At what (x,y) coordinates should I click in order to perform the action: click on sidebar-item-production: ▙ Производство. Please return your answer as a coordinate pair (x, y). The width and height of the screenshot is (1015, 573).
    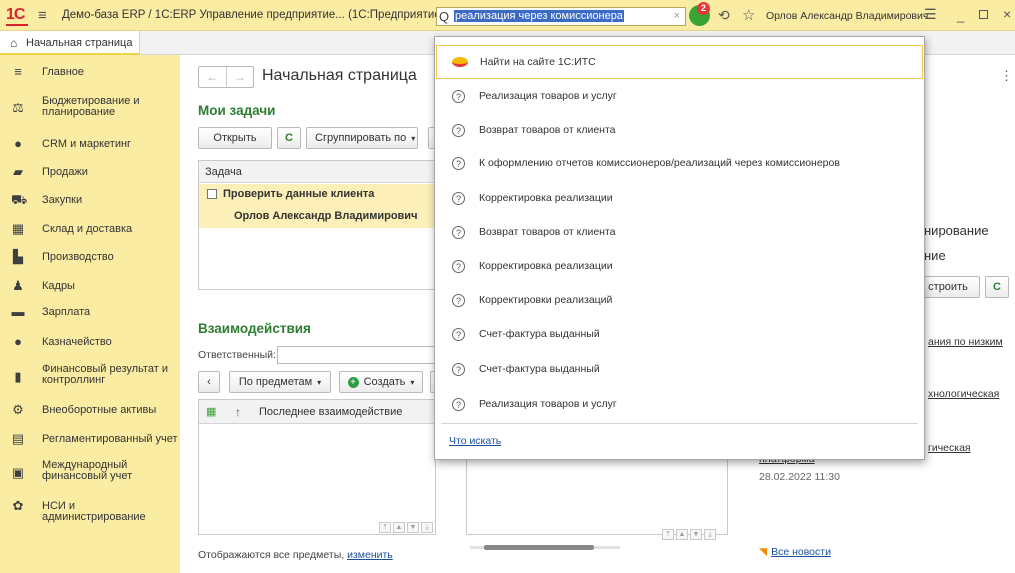
    Looking at the image, I should click on (90, 256).